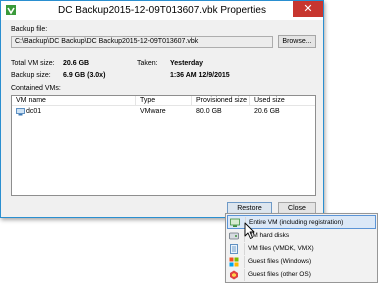 The height and width of the screenshot is (283, 378). I want to click on table-row: dc01 VMware 80.0 GB 20.6 GB, so click(163, 112).